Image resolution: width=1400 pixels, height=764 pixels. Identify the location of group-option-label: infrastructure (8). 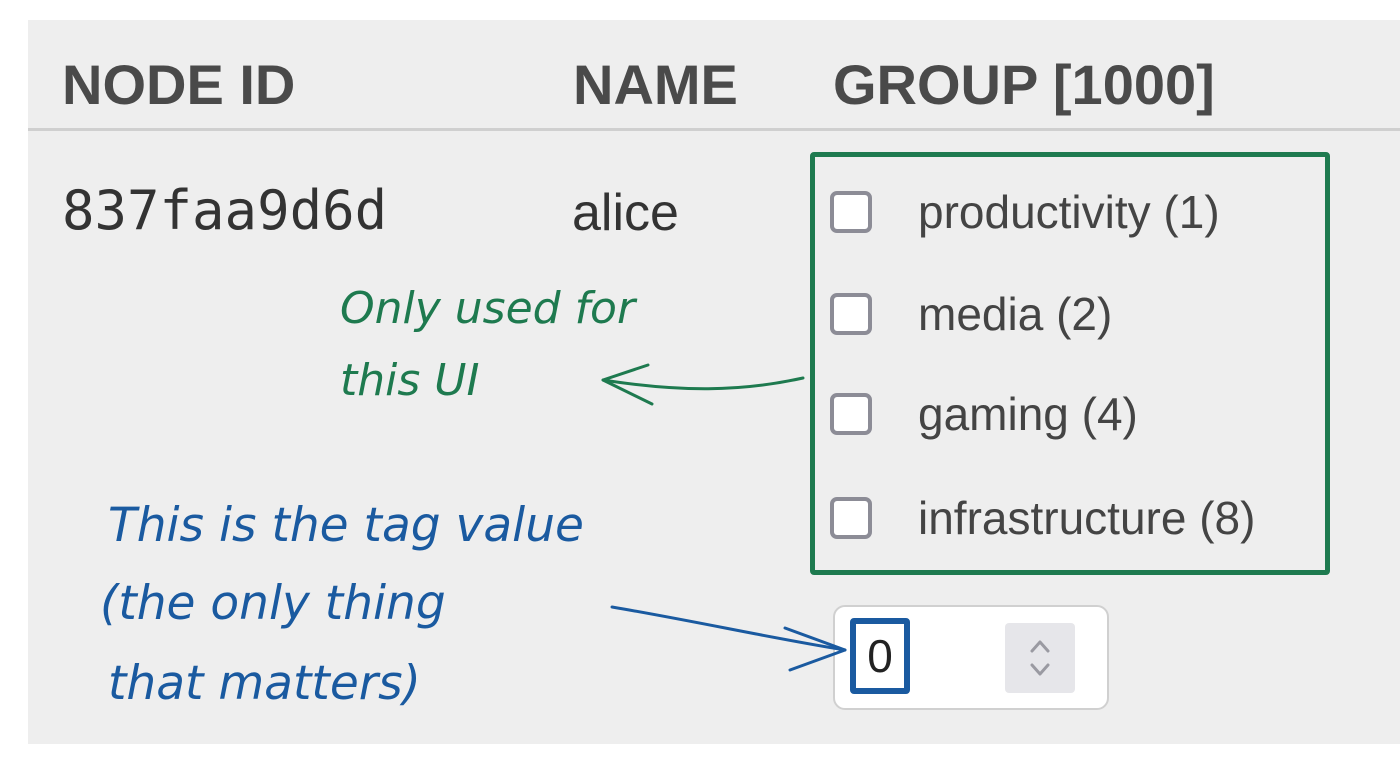
(1087, 518).